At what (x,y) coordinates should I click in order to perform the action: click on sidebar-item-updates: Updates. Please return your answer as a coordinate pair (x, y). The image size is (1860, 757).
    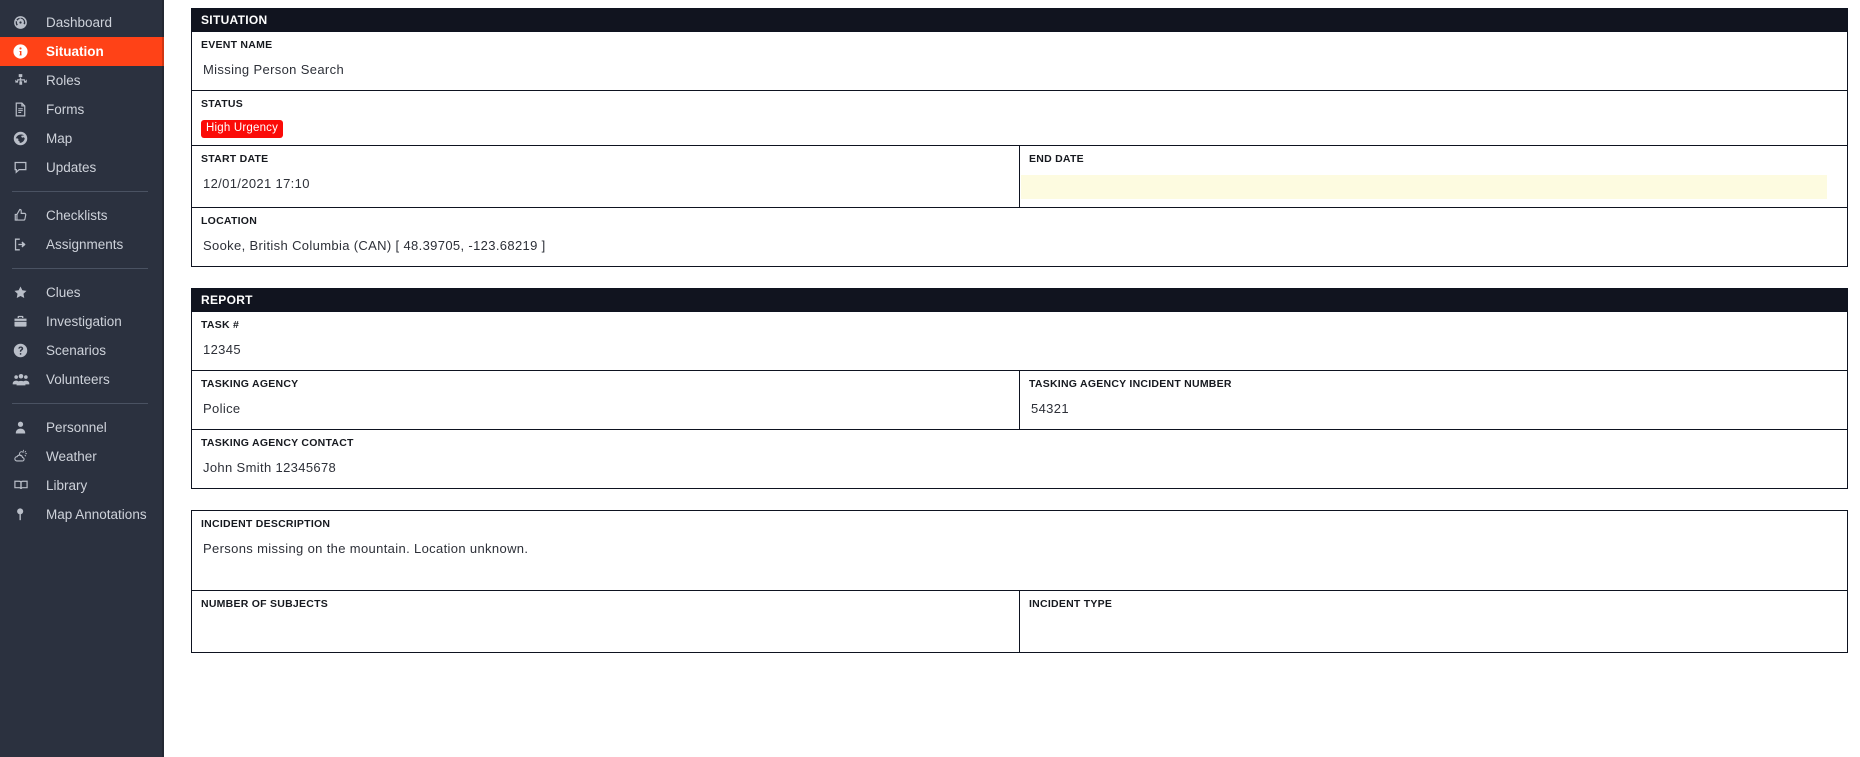
    Looking at the image, I should click on (82, 167).